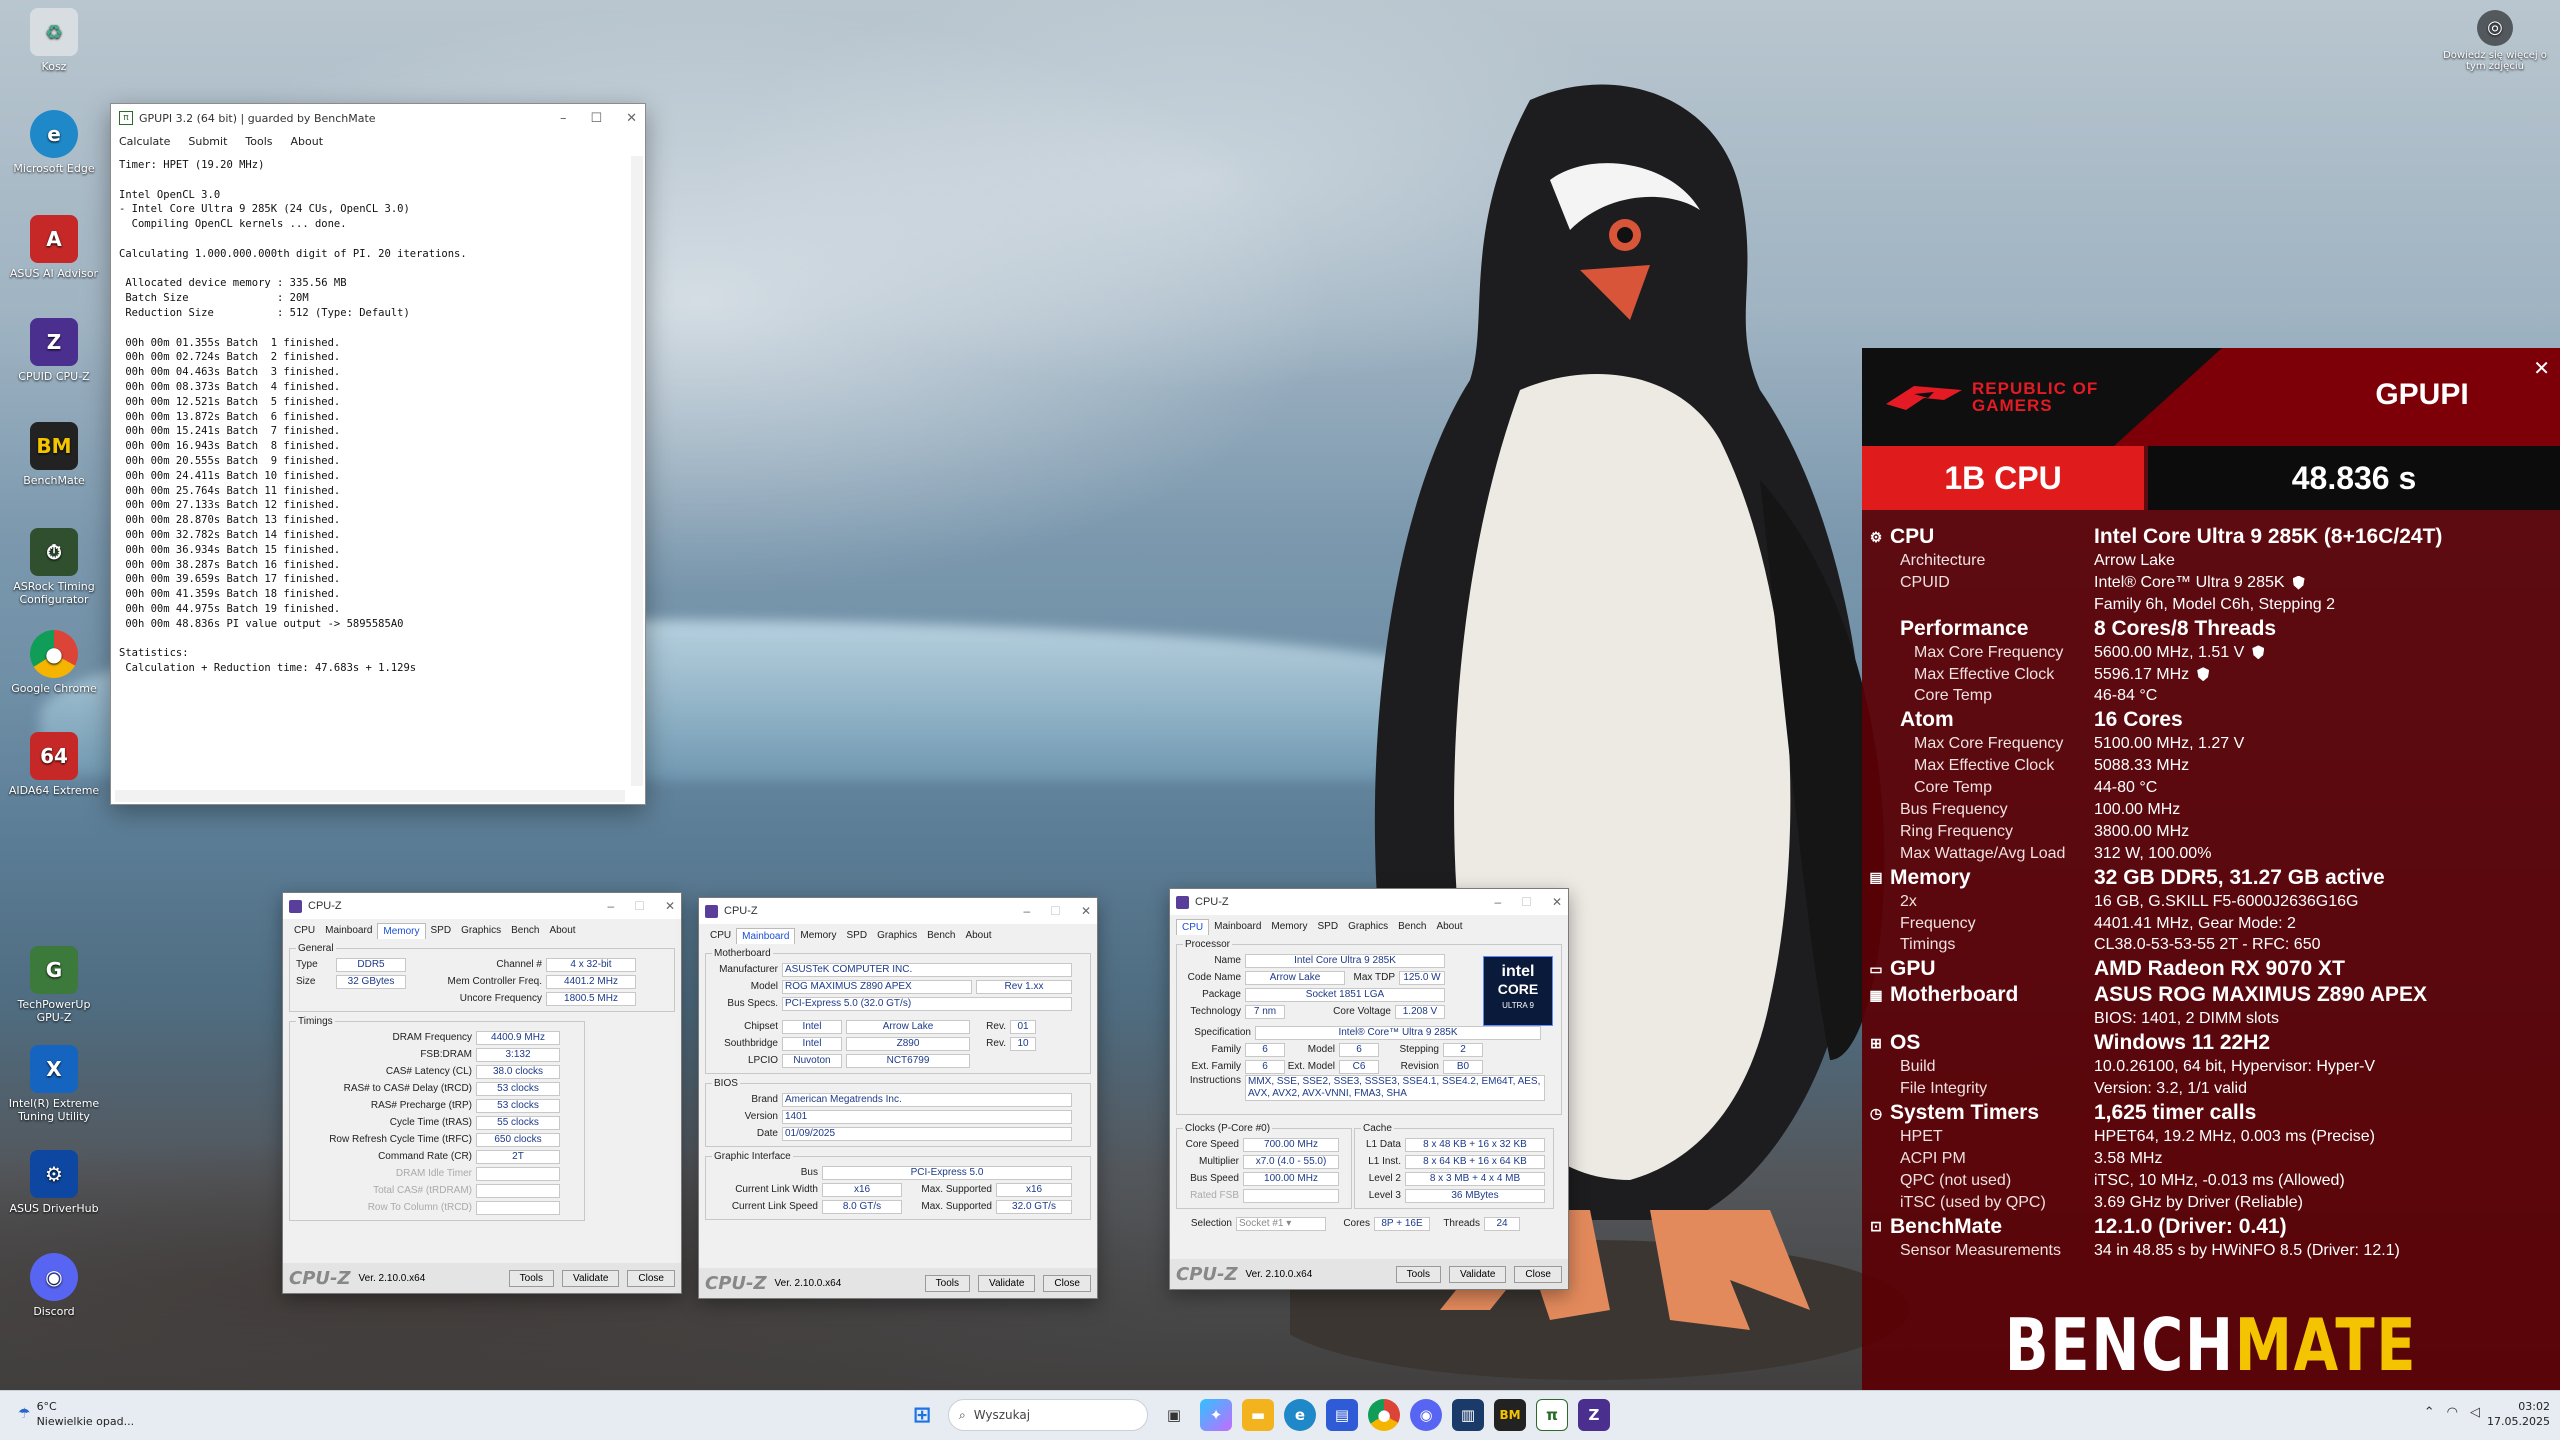 The width and height of the screenshot is (2560, 1440). Describe the element at coordinates (54, 454) in the screenshot. I see `desktop-icon-benchmate: BM BenchMate` at that location.